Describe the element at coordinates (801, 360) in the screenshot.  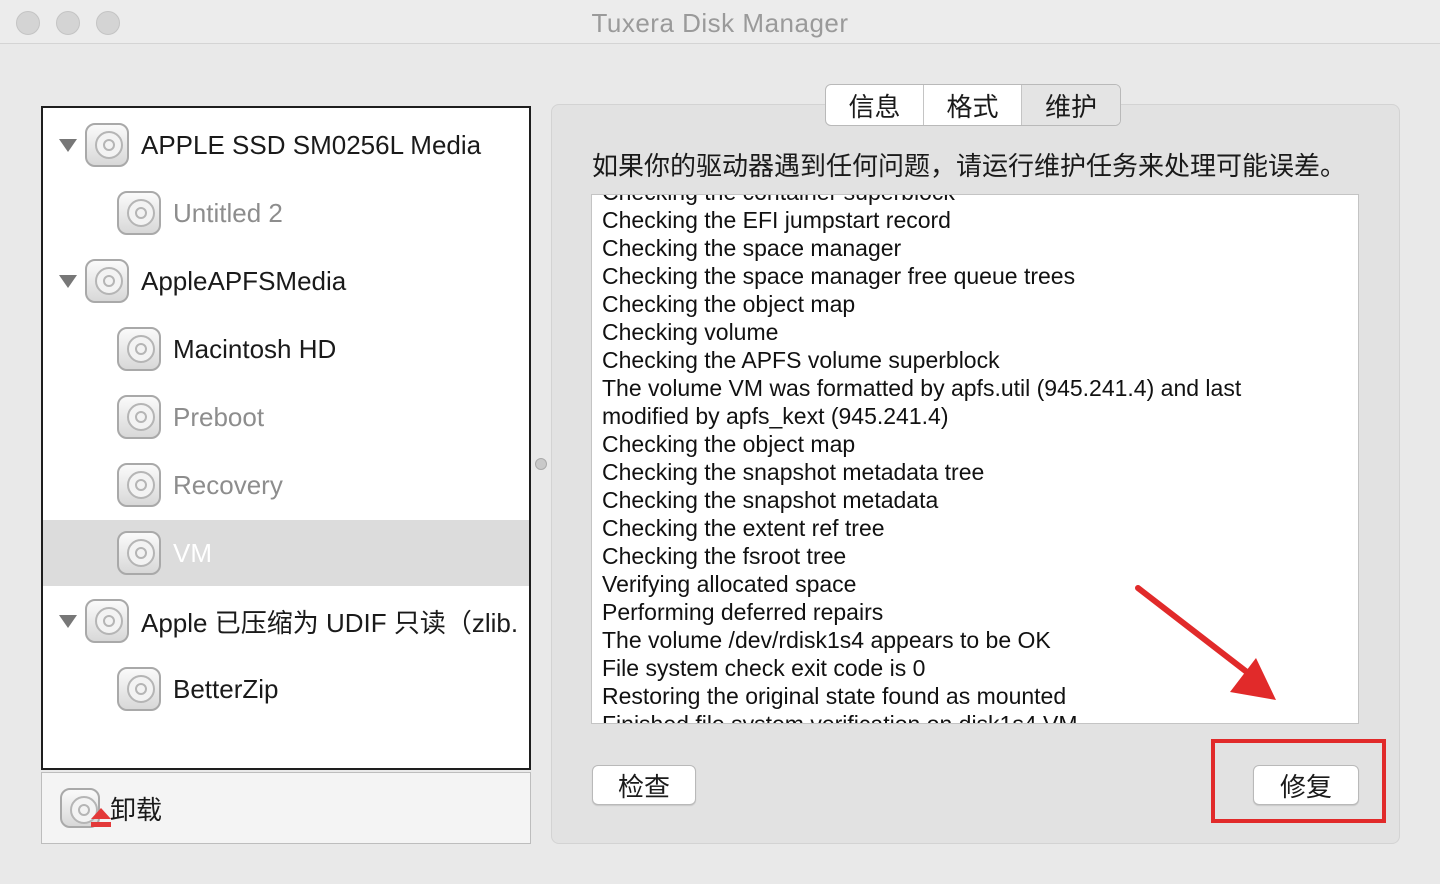
I see `log-line: Checking the APFS volume superblock` at that location.